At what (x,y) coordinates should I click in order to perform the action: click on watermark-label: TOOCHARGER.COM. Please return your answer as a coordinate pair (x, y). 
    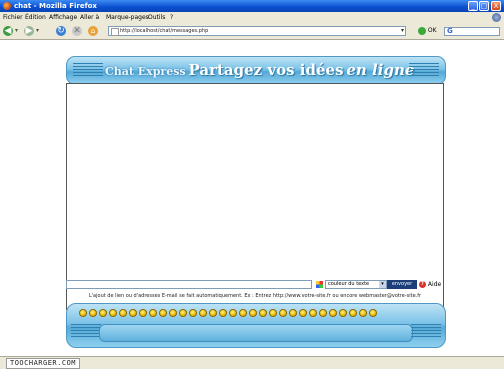
    Looking at the image, I should click on (43, 363).